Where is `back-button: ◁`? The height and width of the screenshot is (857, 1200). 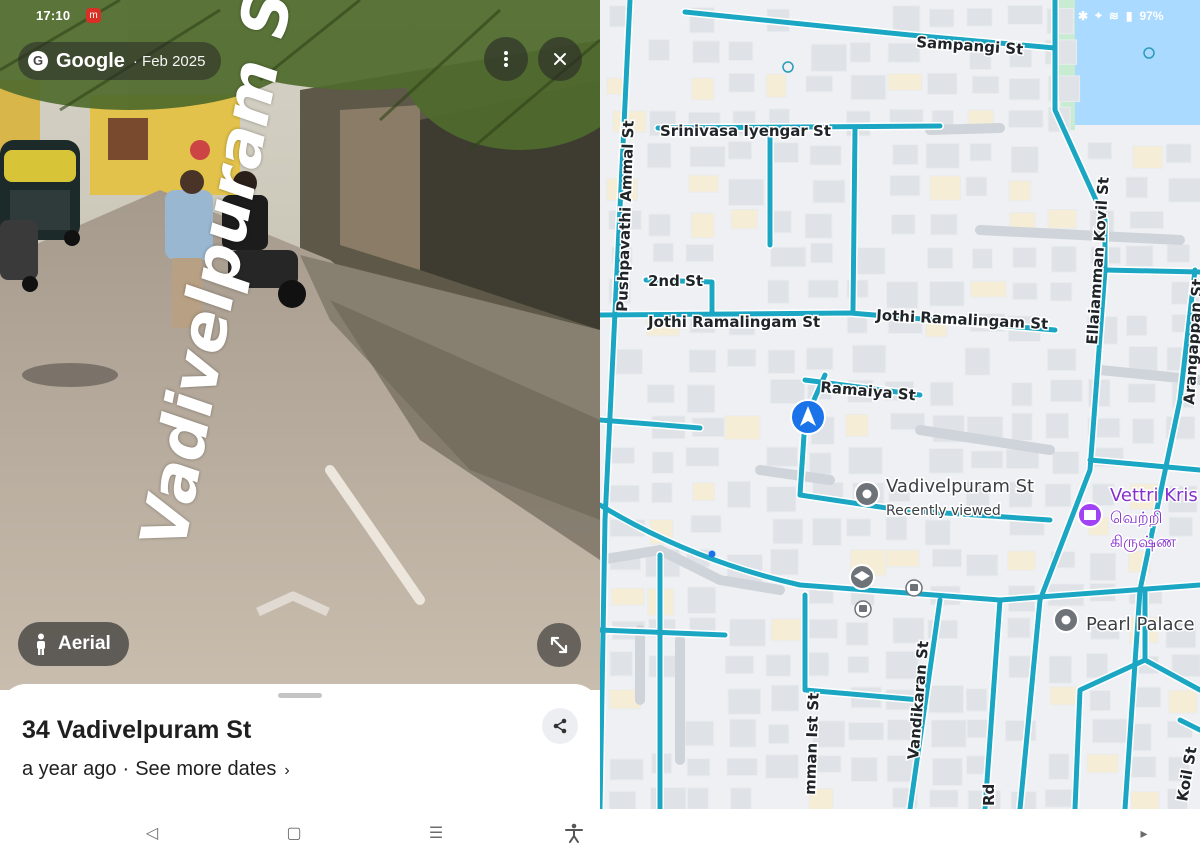
back-button: ◁ is located at coordinates (152, 833).